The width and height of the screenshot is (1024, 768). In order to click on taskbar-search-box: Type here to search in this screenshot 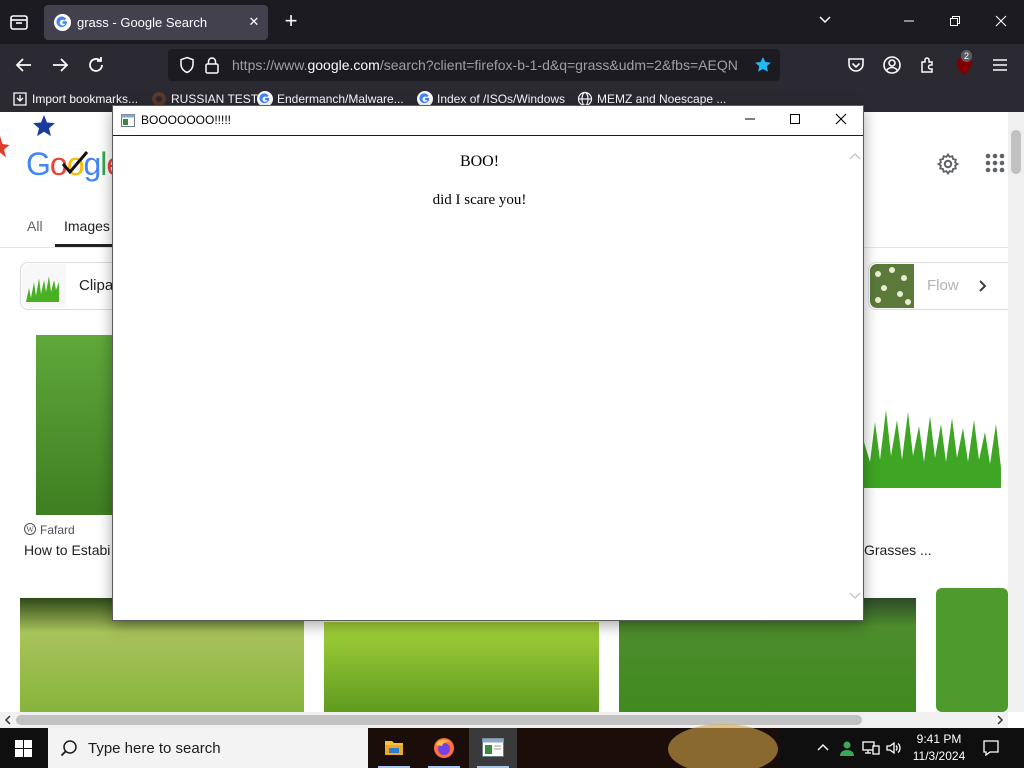, I will do `click(208, 748)`.